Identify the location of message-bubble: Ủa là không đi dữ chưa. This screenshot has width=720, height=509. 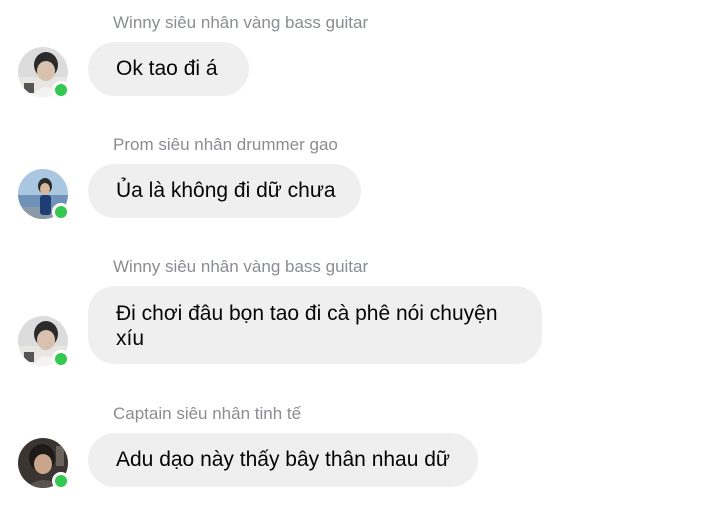
(224, 191).